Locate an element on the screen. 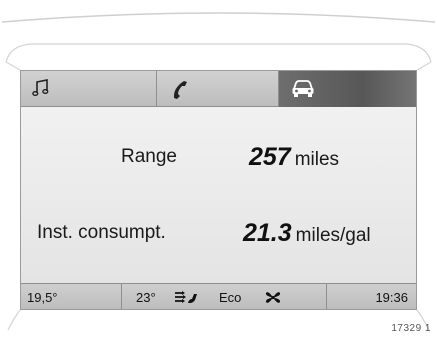  range-value-group: 257 miles is located at coordinates (294, 159).